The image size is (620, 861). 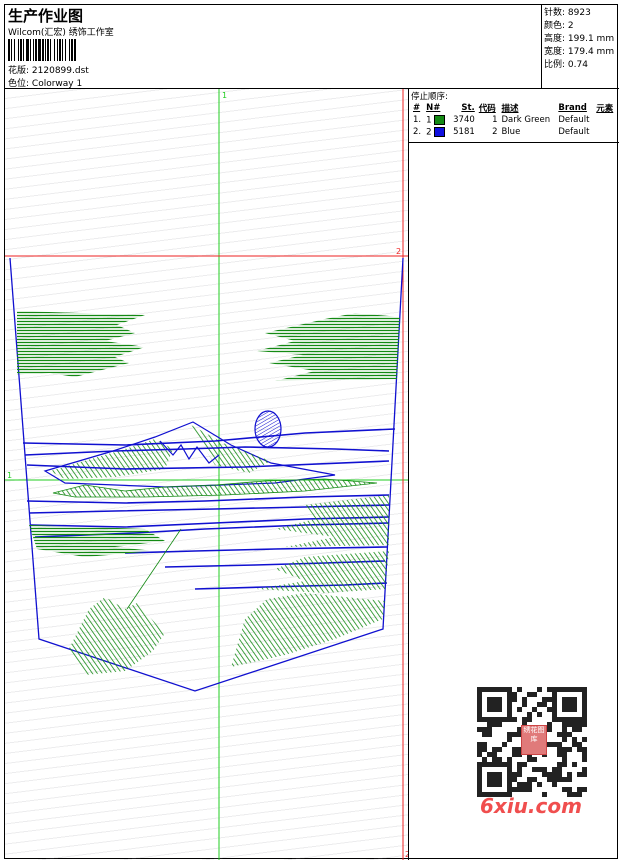 I want to click on row-desc: Blue, so click(x=511, y=132).